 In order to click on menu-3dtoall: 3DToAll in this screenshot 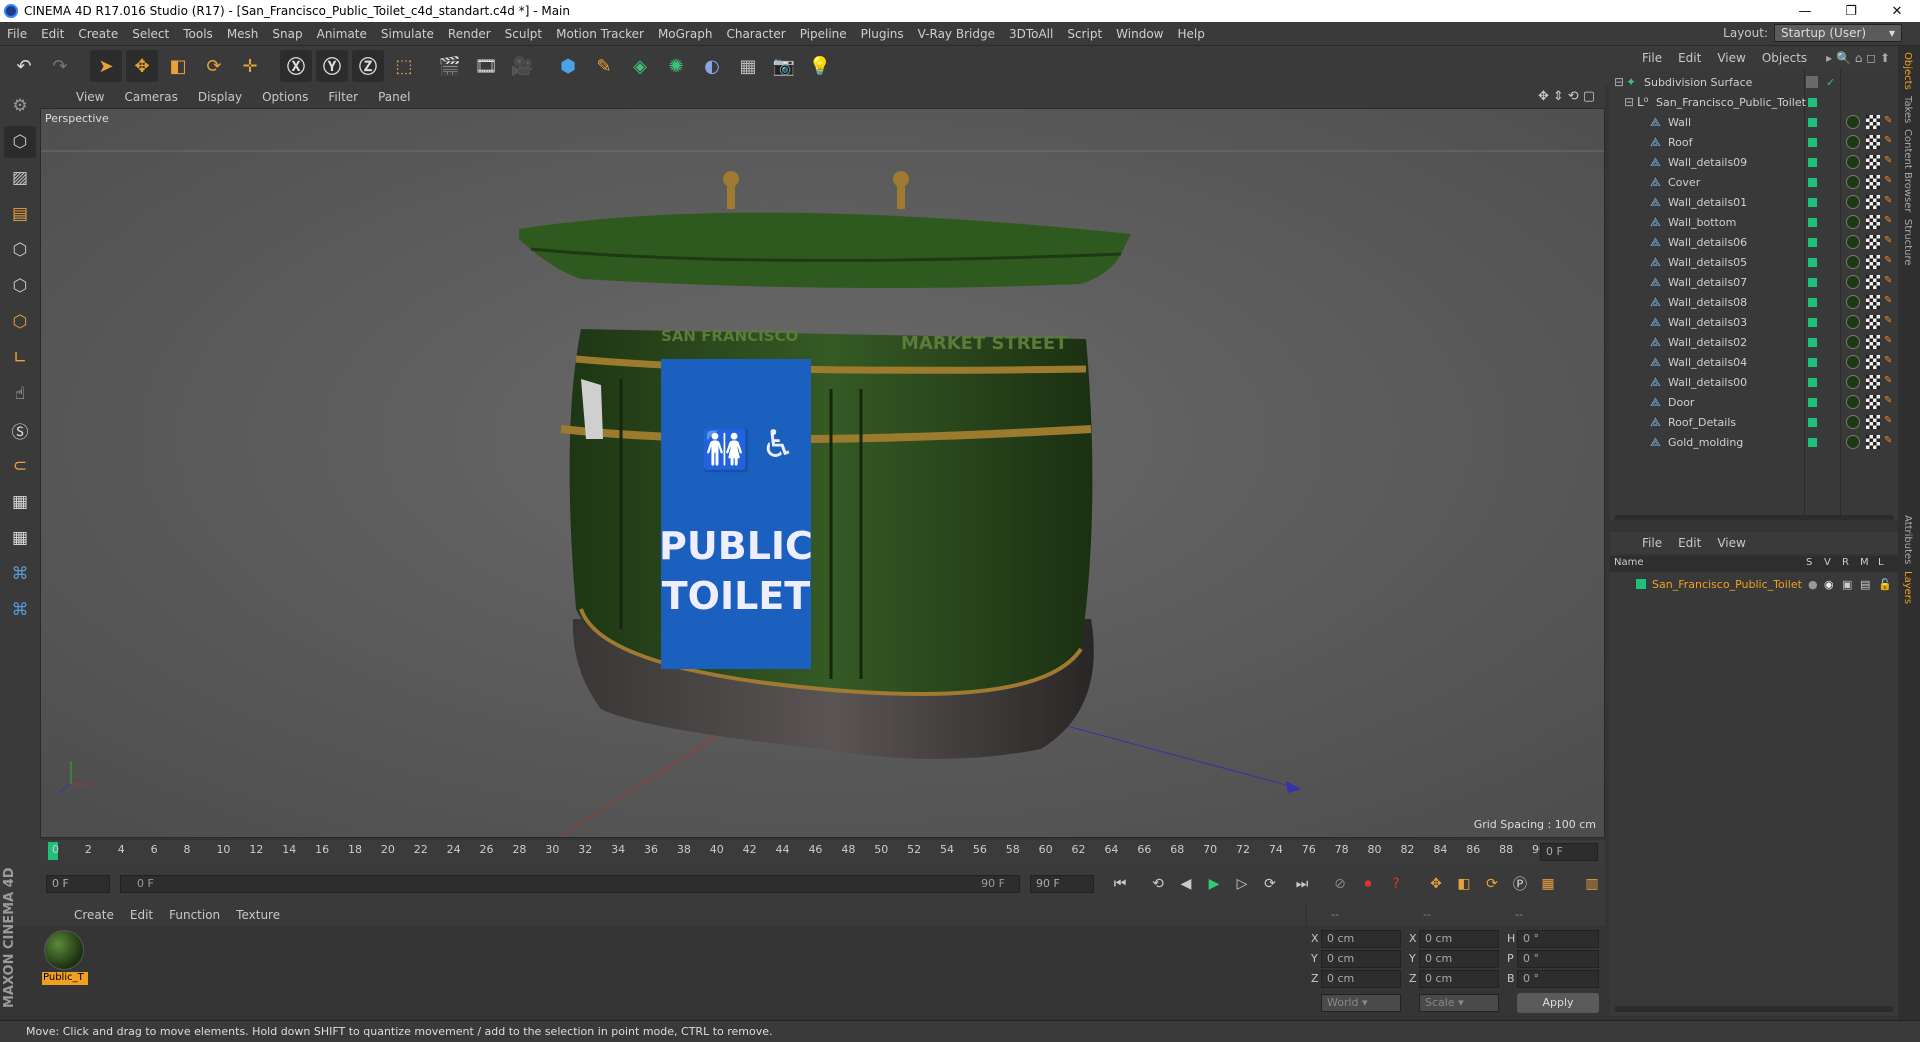, I will do `click(1031, 34)`.